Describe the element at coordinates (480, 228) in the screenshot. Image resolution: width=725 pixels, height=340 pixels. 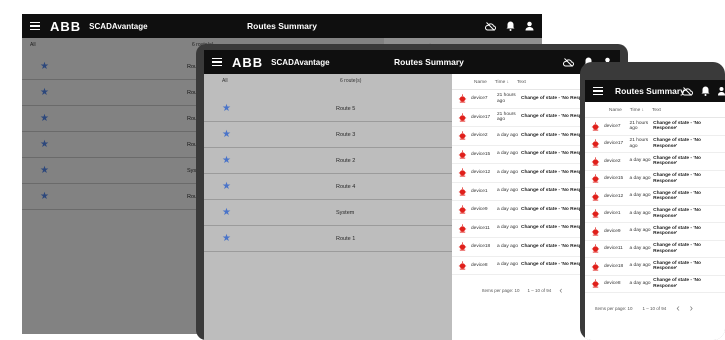
I see `device-name: device11` at that location.